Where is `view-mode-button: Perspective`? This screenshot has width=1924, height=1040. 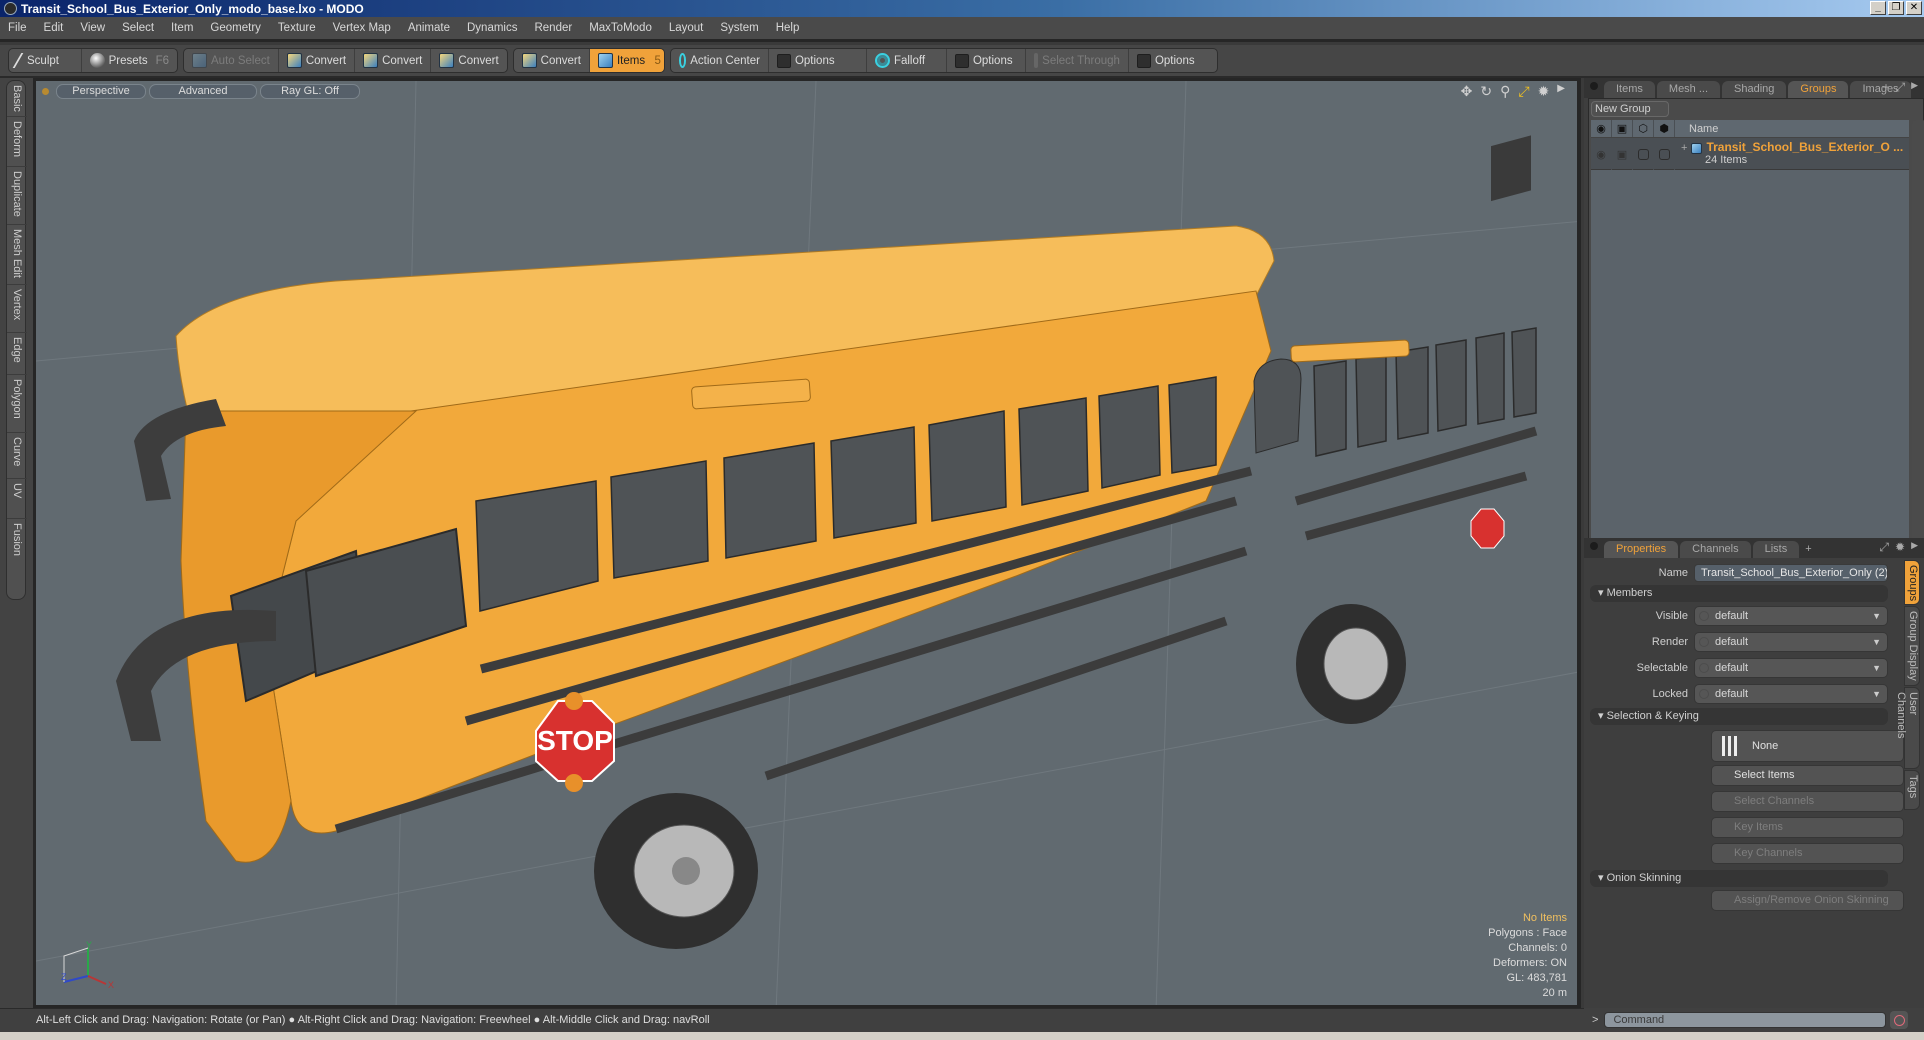
view-mode-button: Perspective is located at coordinates (101, 91).